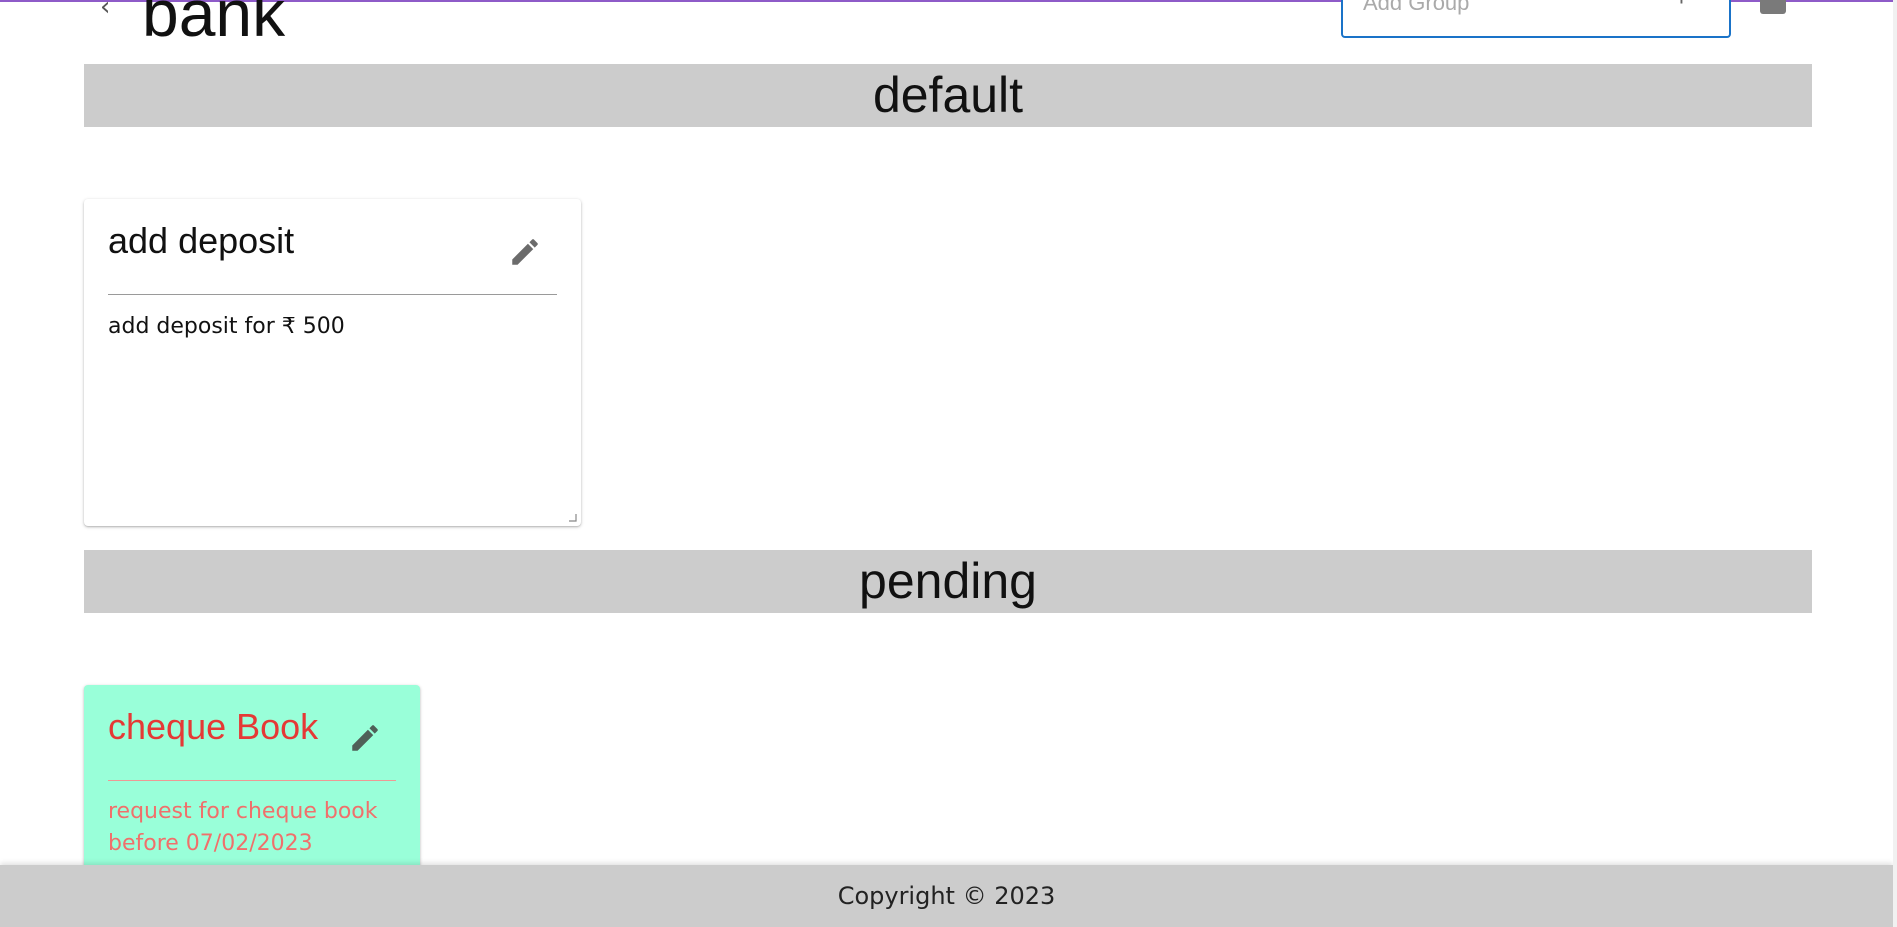 The image size is (1897, 927). What do you see at coordinates (1895, 463) in the screenshot?
I see `scrollbar-track` at bounding box center [1895, 463].